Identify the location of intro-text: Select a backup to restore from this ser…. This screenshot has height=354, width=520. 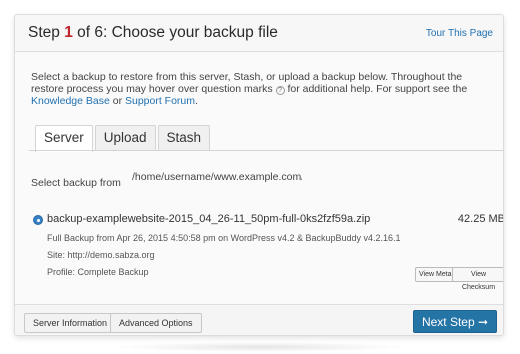
(263, 89).